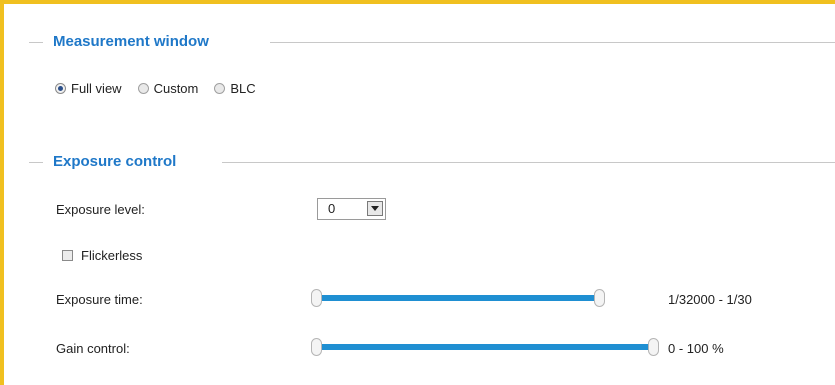 This screenshot has height=385, width=835. Describe the element at coordinates (67, 255) in the screenshot. I see `flickerless-checkbox` at that location.